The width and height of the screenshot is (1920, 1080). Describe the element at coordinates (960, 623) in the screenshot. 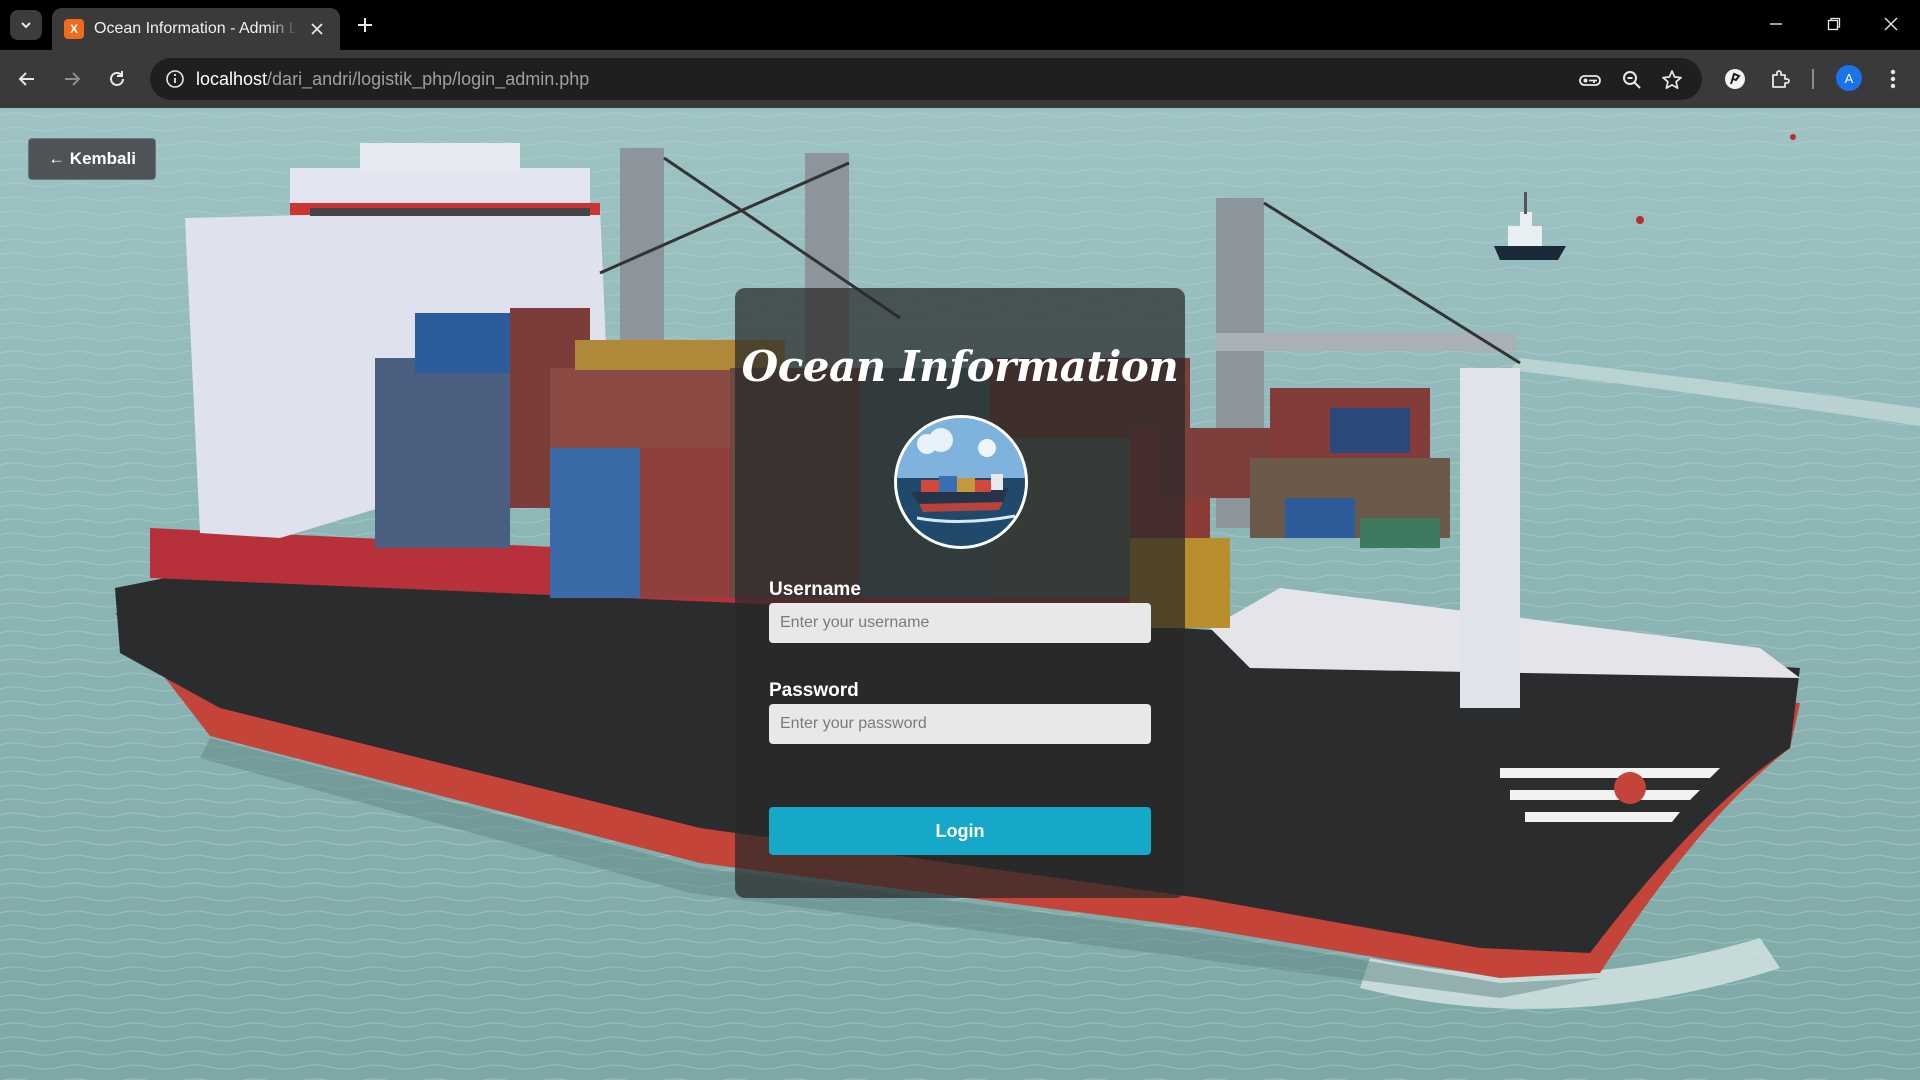

I see `username-input` at that location.